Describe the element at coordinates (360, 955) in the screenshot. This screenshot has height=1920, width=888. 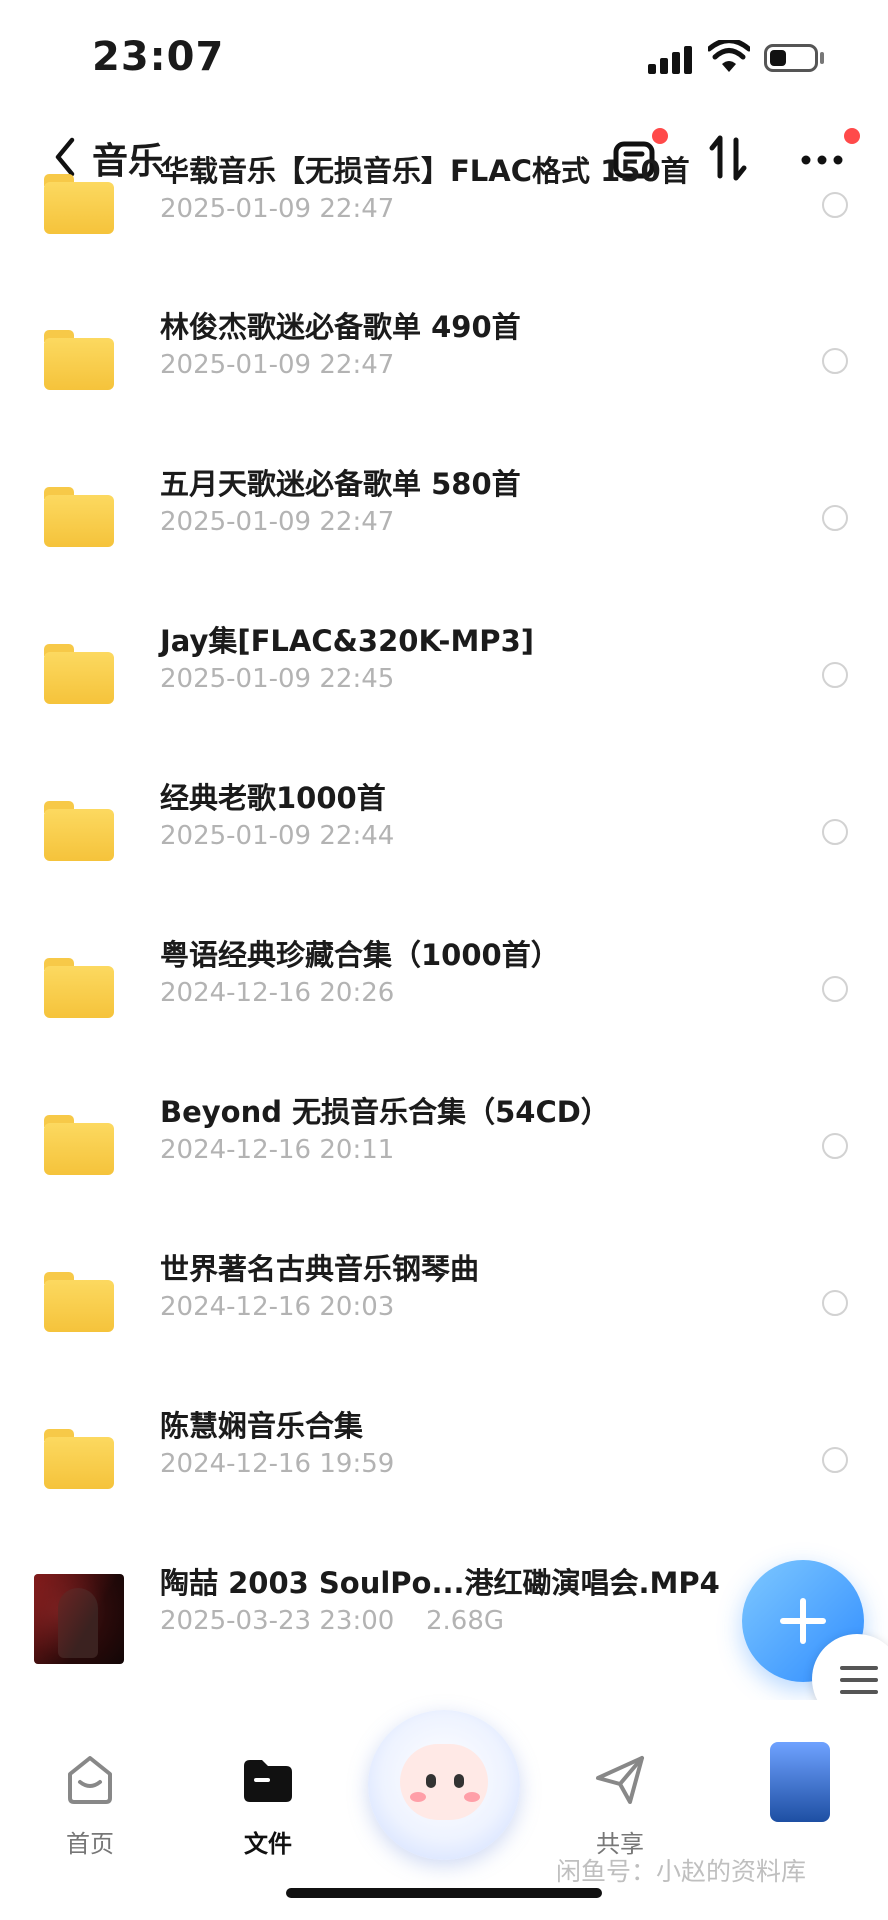
I see `file-name: 粤语经典珍藏合集（1000首）` at that location.